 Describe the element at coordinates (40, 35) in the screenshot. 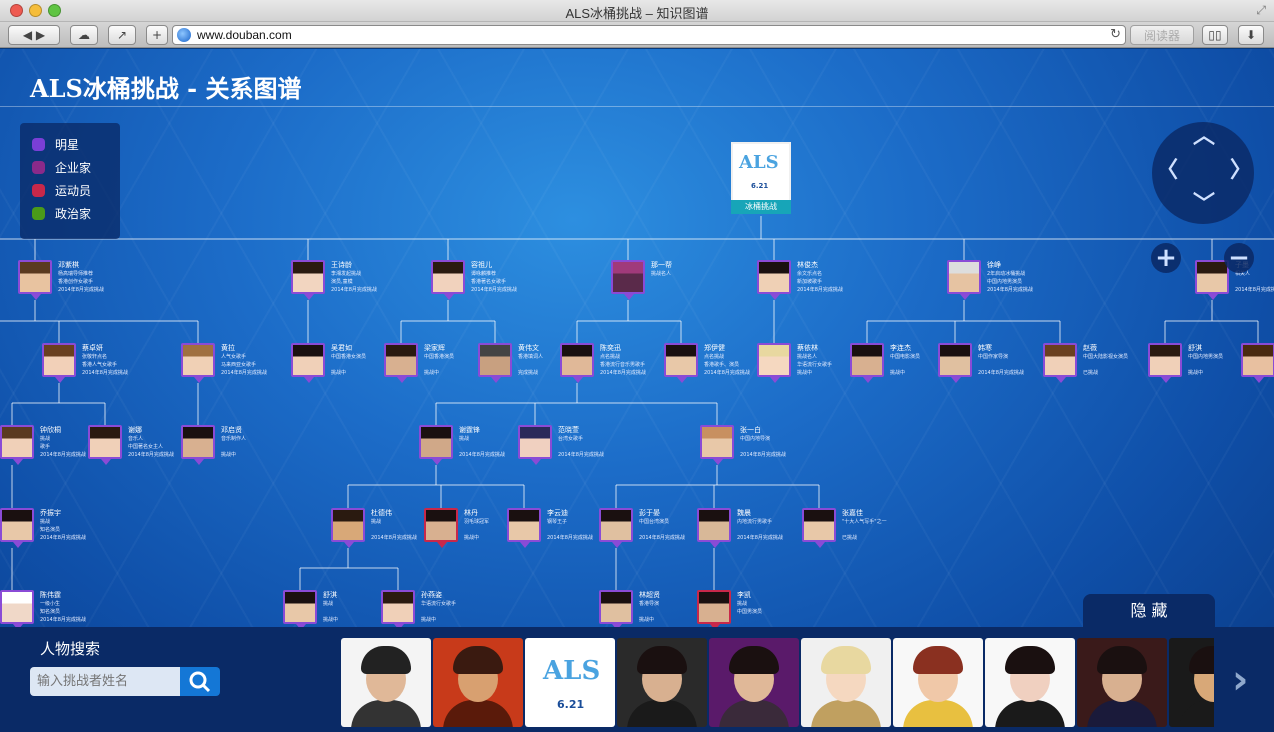

I see `forward-icon: ▶` at that location.